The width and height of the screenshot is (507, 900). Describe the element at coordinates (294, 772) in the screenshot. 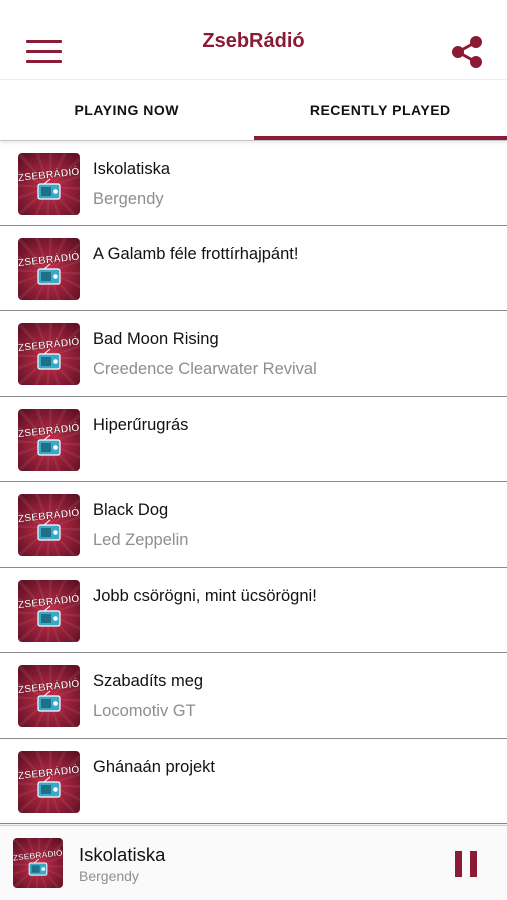

I see `list-item-text: Ghánaán projekt` at that location.